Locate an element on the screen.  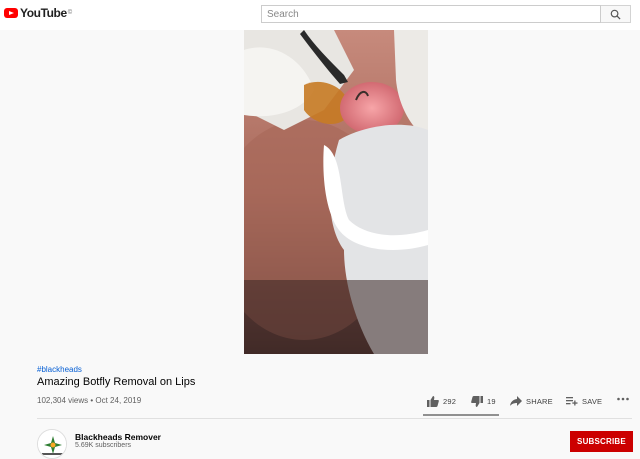
channel-logo is located at coordinates (52, 444).